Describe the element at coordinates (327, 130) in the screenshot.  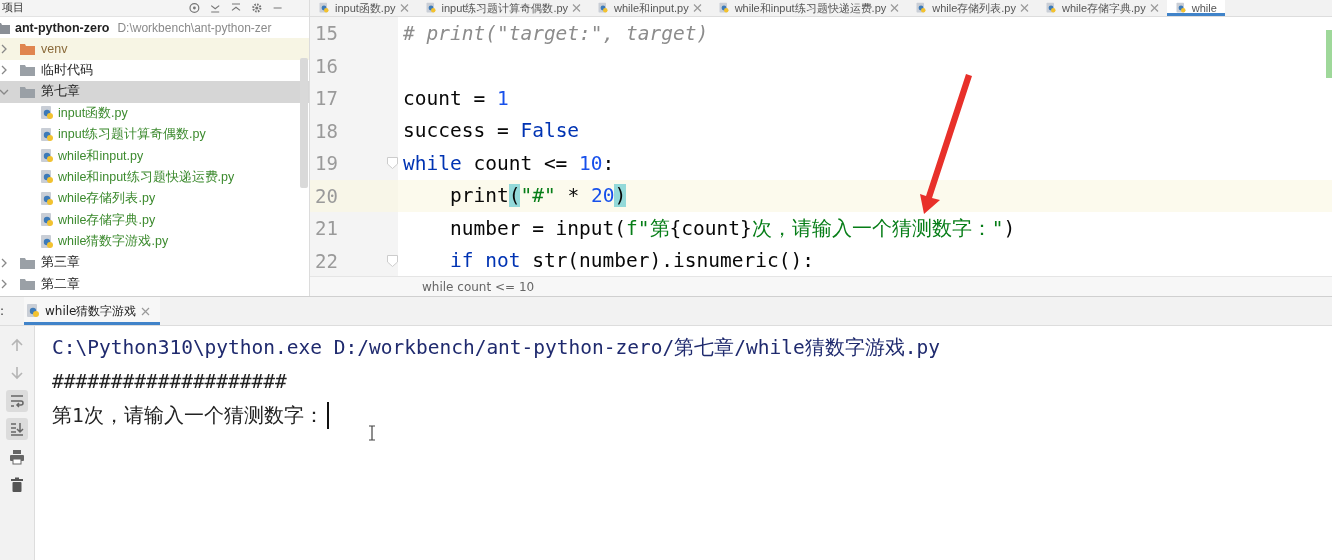
I see `line-number: 18` at that location.